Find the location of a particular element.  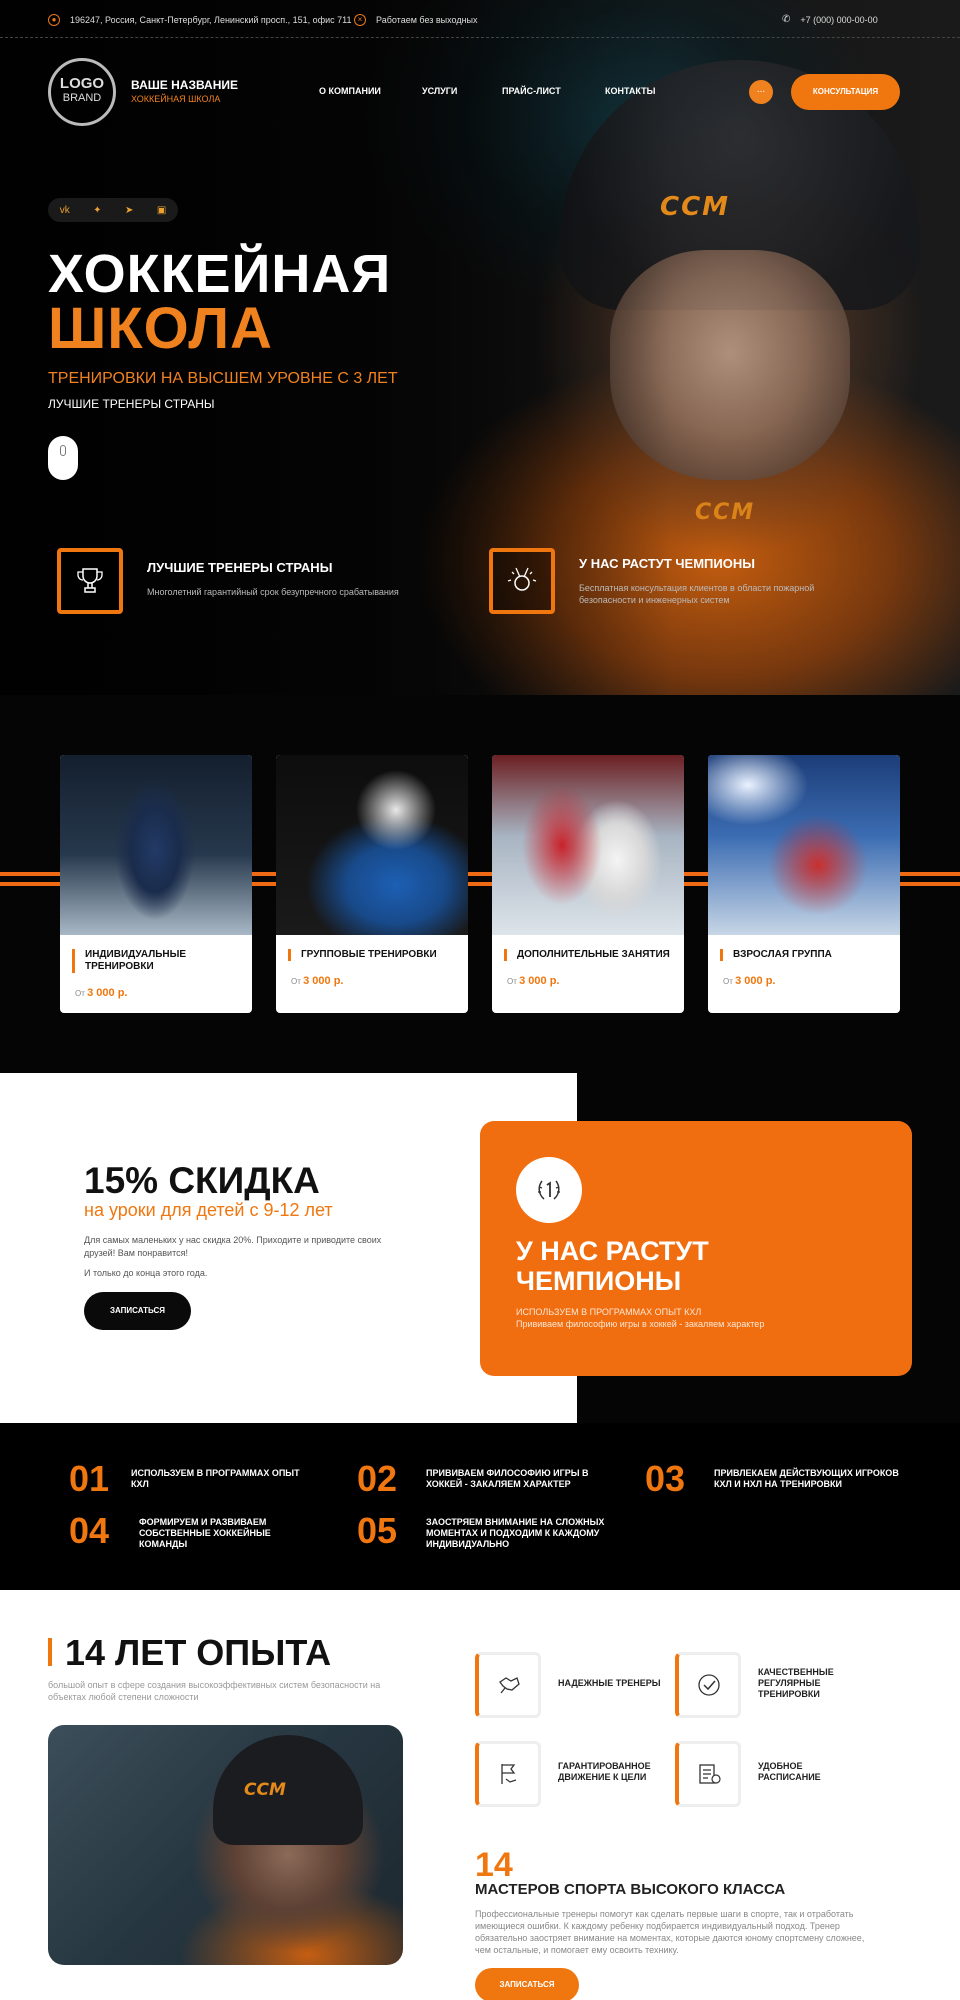

service-title: ИНДИВИДУАЛЬНЫЕ ТРЕНИРОВКИ is located at coordinates (157, 961).